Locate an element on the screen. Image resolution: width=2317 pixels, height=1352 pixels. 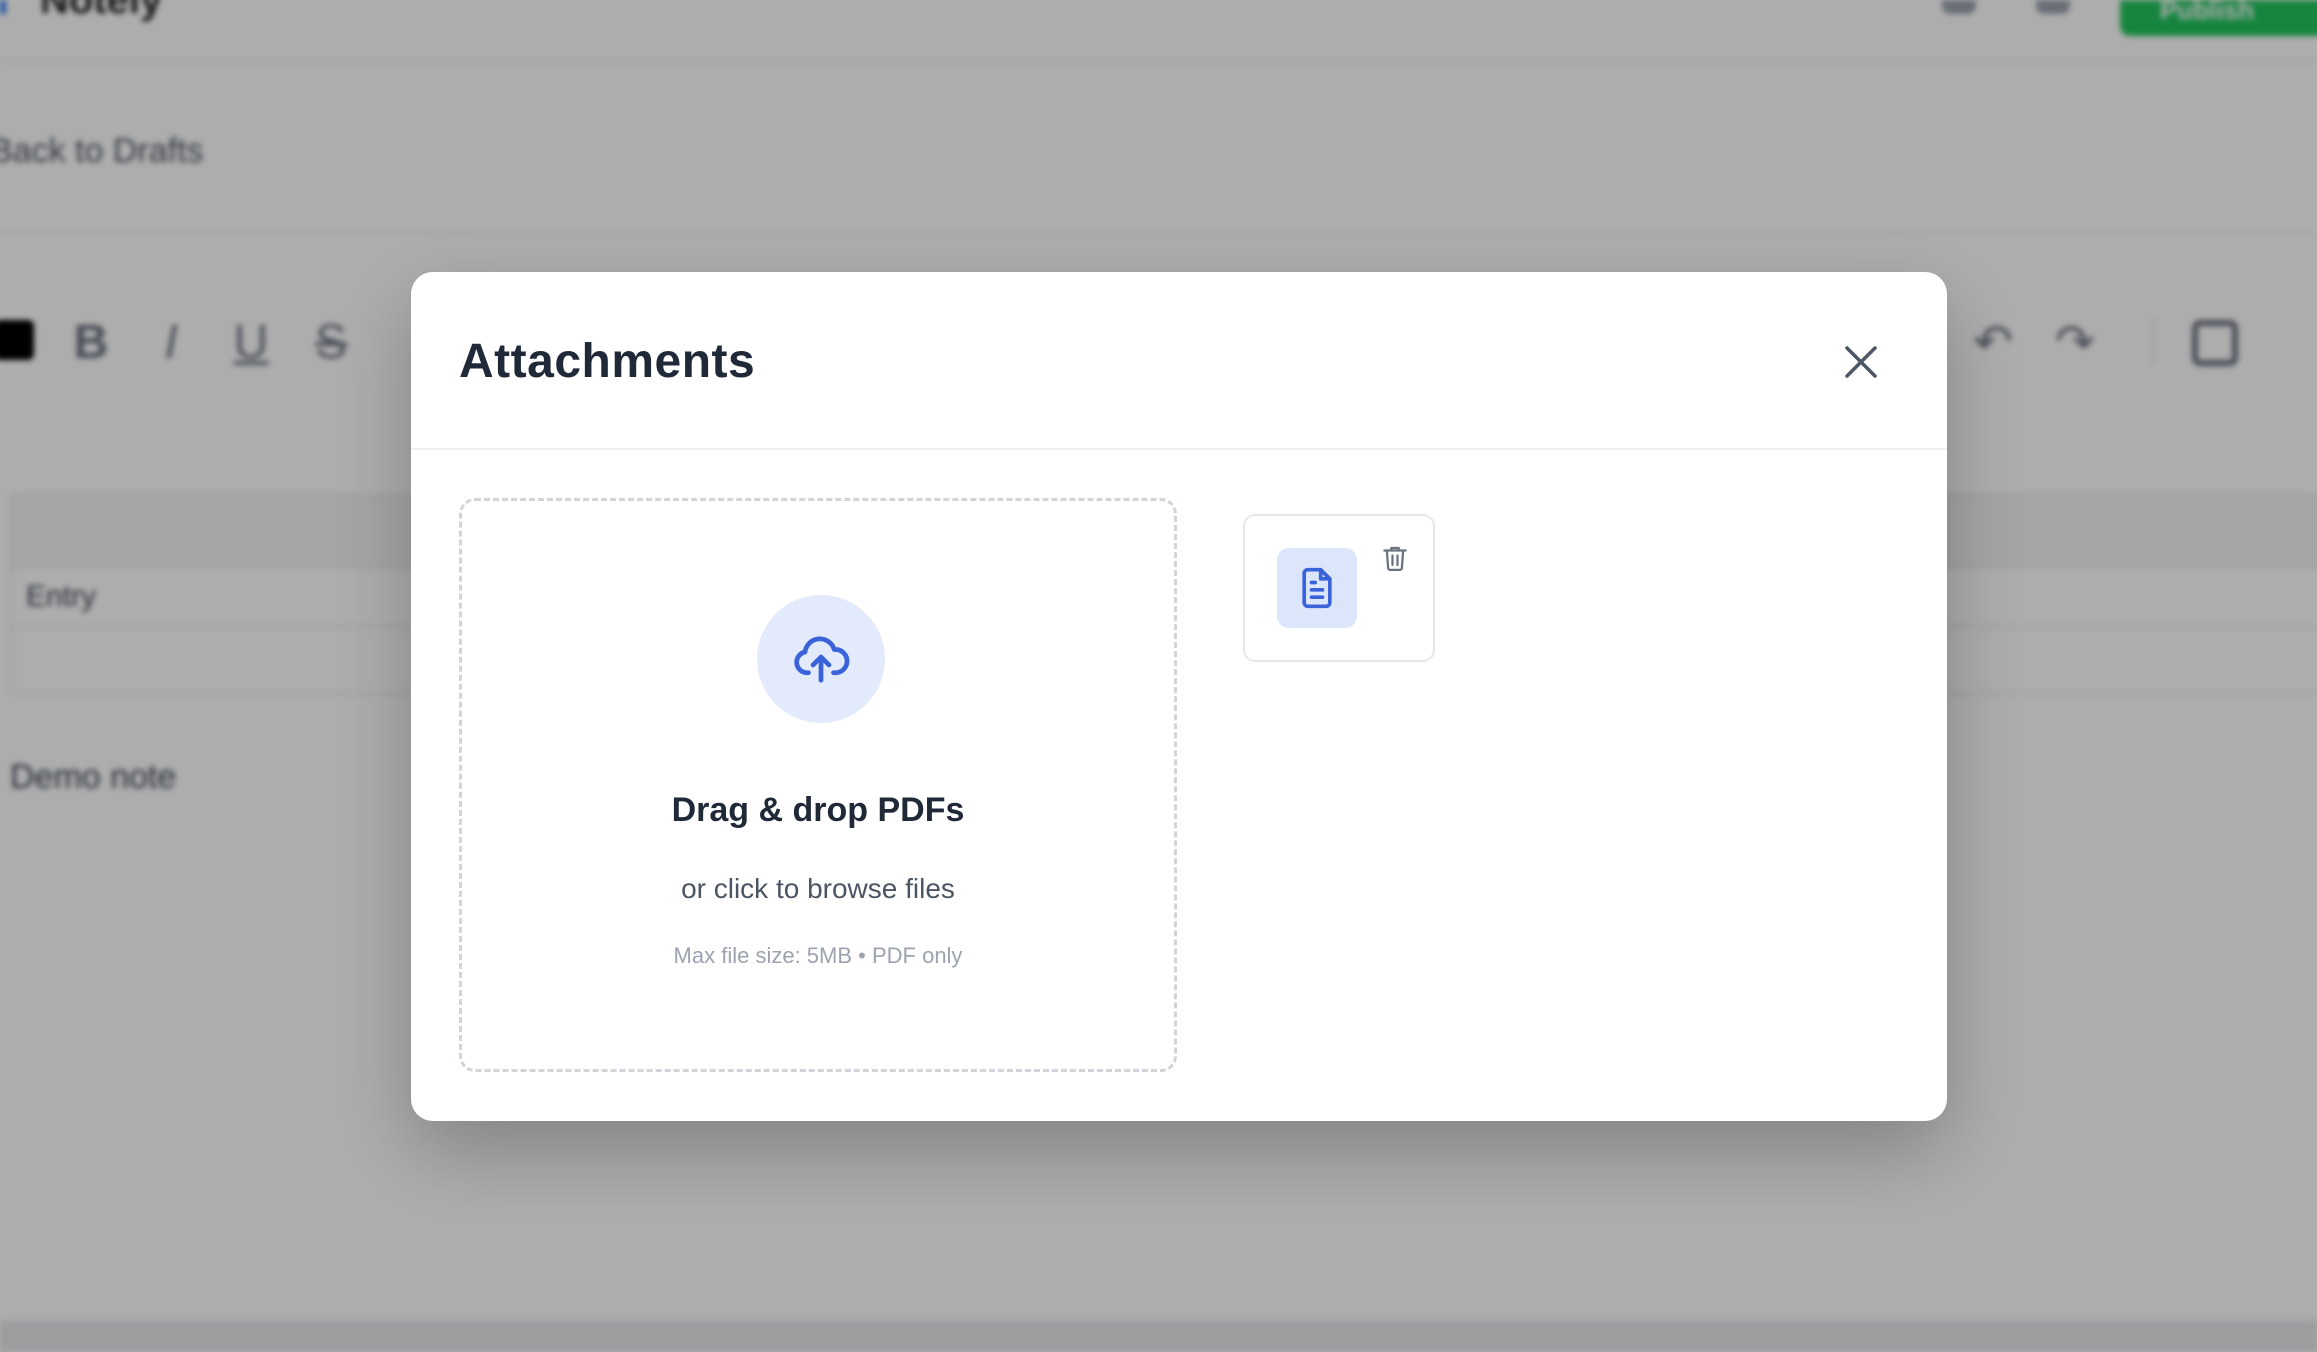
file-icon-box is located at coordinates (1317, 588).